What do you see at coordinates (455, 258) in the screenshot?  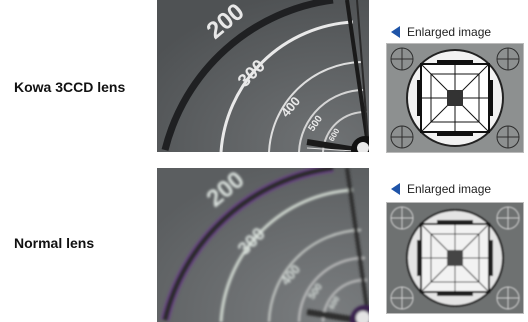 I see `enlarged-image-normal` at bounding box center [455, 258].